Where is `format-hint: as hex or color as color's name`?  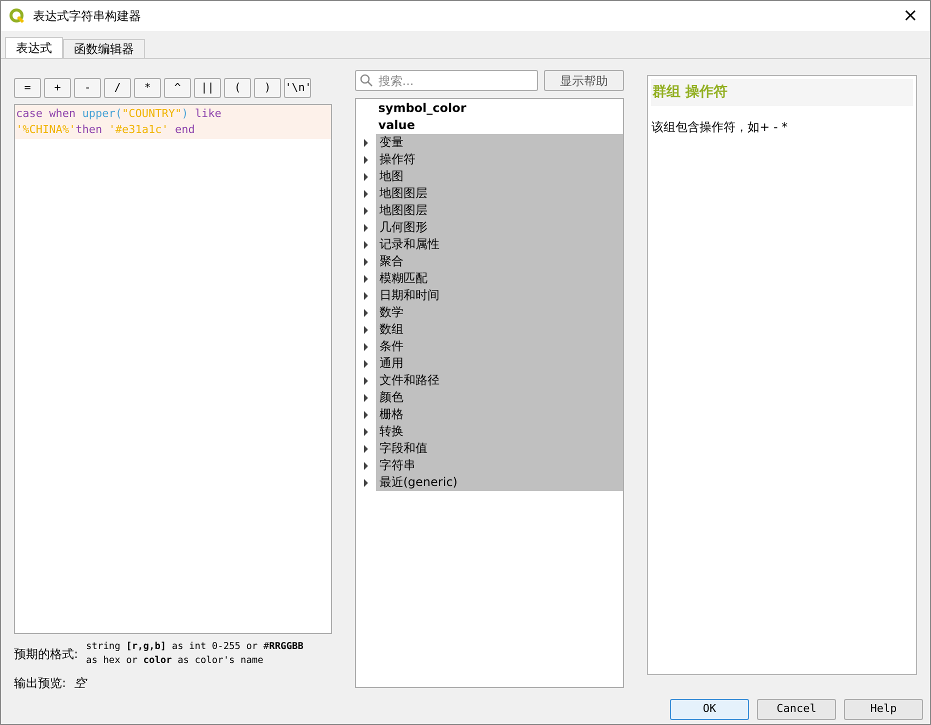
format-hint: as hex or color as color's name is located at coordinates (175, 661).